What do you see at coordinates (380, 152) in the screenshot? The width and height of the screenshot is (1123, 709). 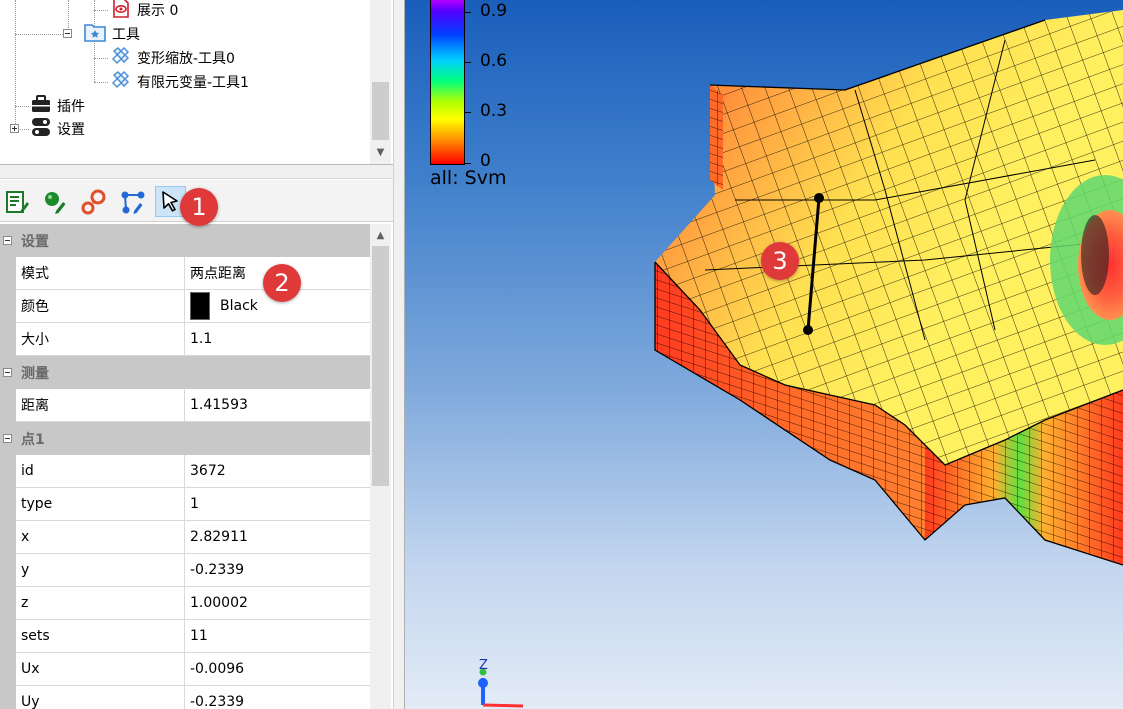 I see `scroll-down-icon: ▼` at bounding box center [380, 152].